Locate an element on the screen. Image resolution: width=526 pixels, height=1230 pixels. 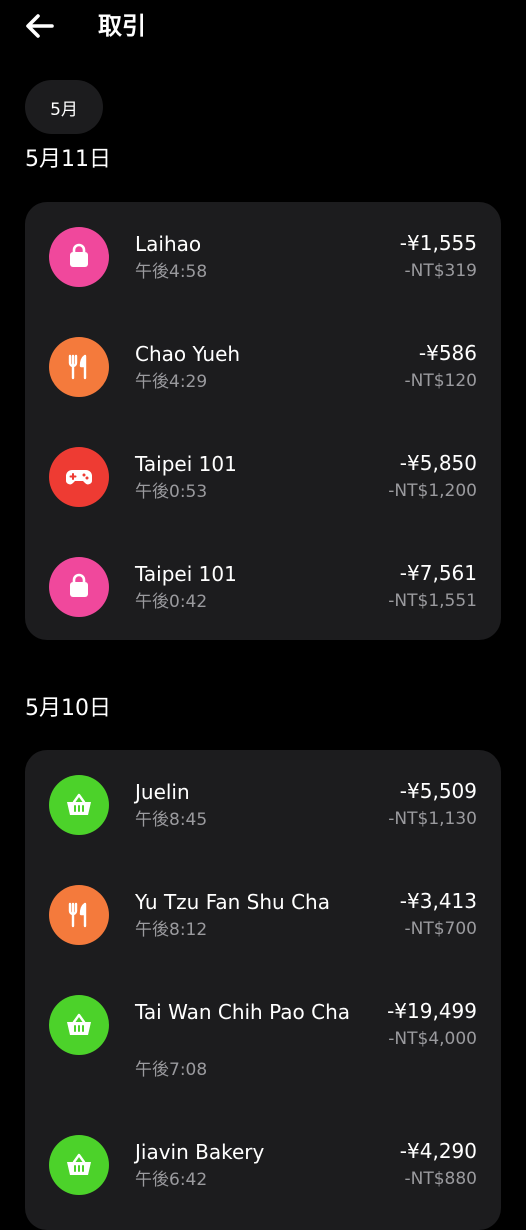
transaction-row: Laihao 午後4:58 -¥1,555 -NT$319 is located at coordinates (263, 257).